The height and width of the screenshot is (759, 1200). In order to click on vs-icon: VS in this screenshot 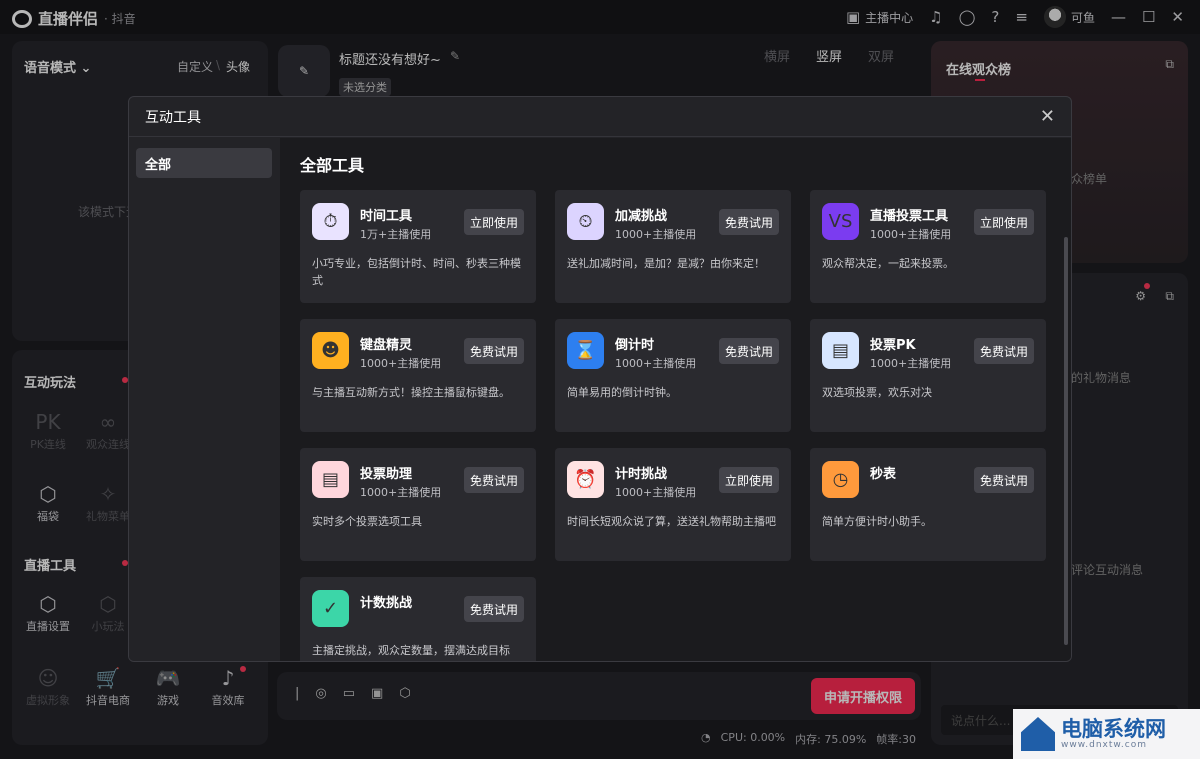, I will do `click(840, 221)`.